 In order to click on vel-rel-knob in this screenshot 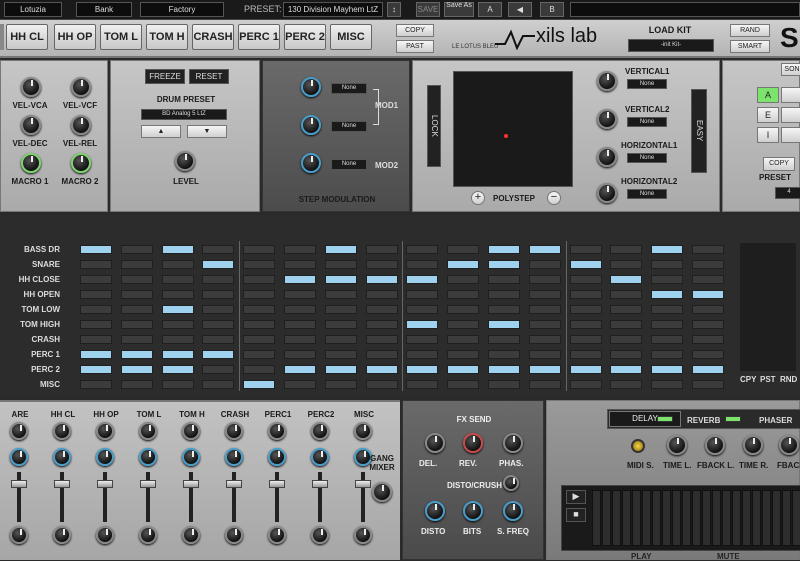, I will do `click(81, 125)`.